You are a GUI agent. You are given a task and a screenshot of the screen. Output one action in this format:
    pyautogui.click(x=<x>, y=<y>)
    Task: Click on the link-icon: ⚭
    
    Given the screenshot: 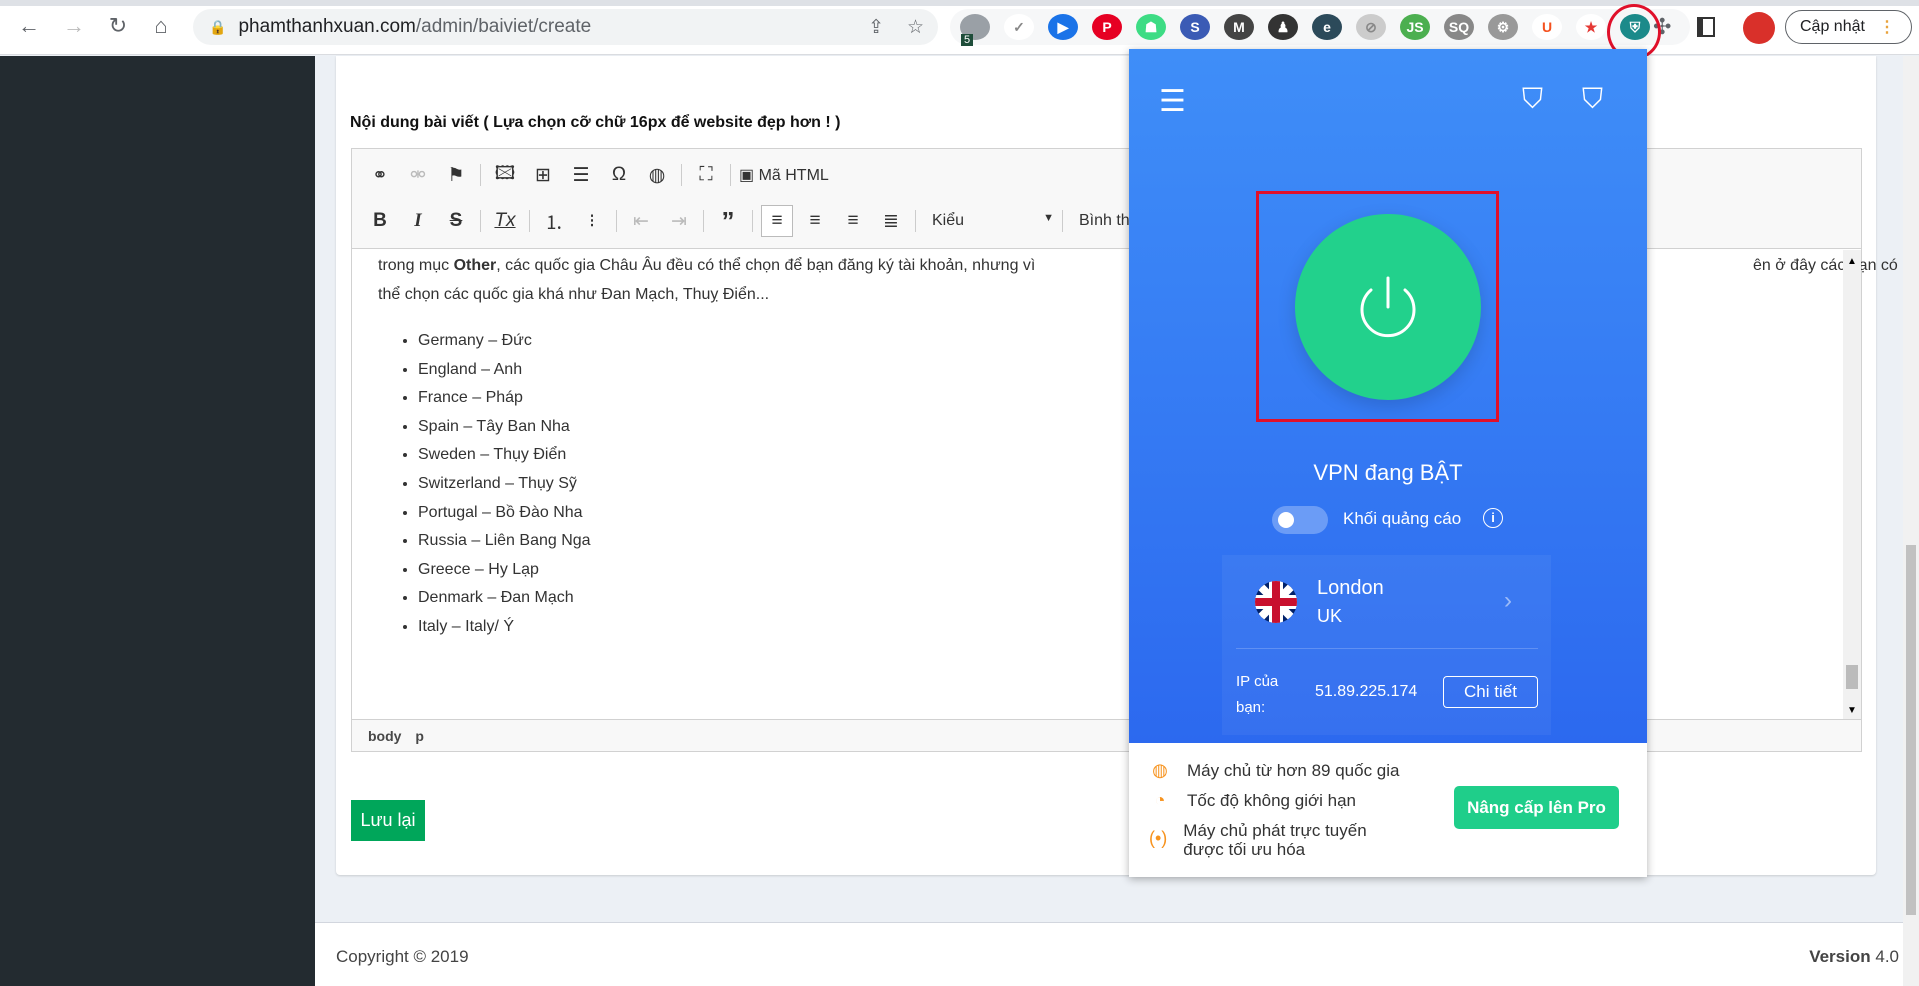 What is the action you would take?
    pyautogui.click(x=380, y=175)
    